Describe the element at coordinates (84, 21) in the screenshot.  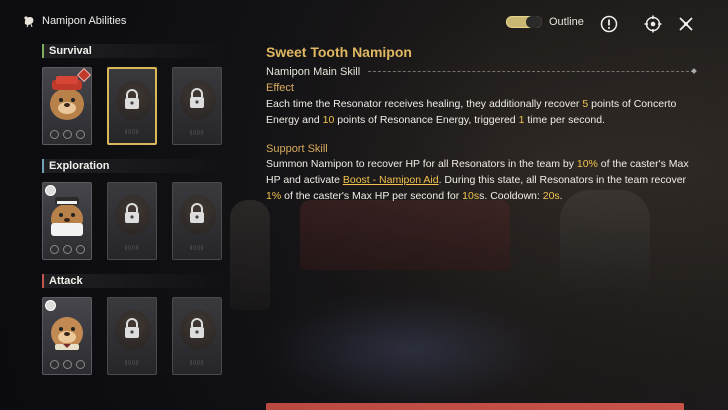
I see `screen-title-text: Namipon Abilities` at that location.